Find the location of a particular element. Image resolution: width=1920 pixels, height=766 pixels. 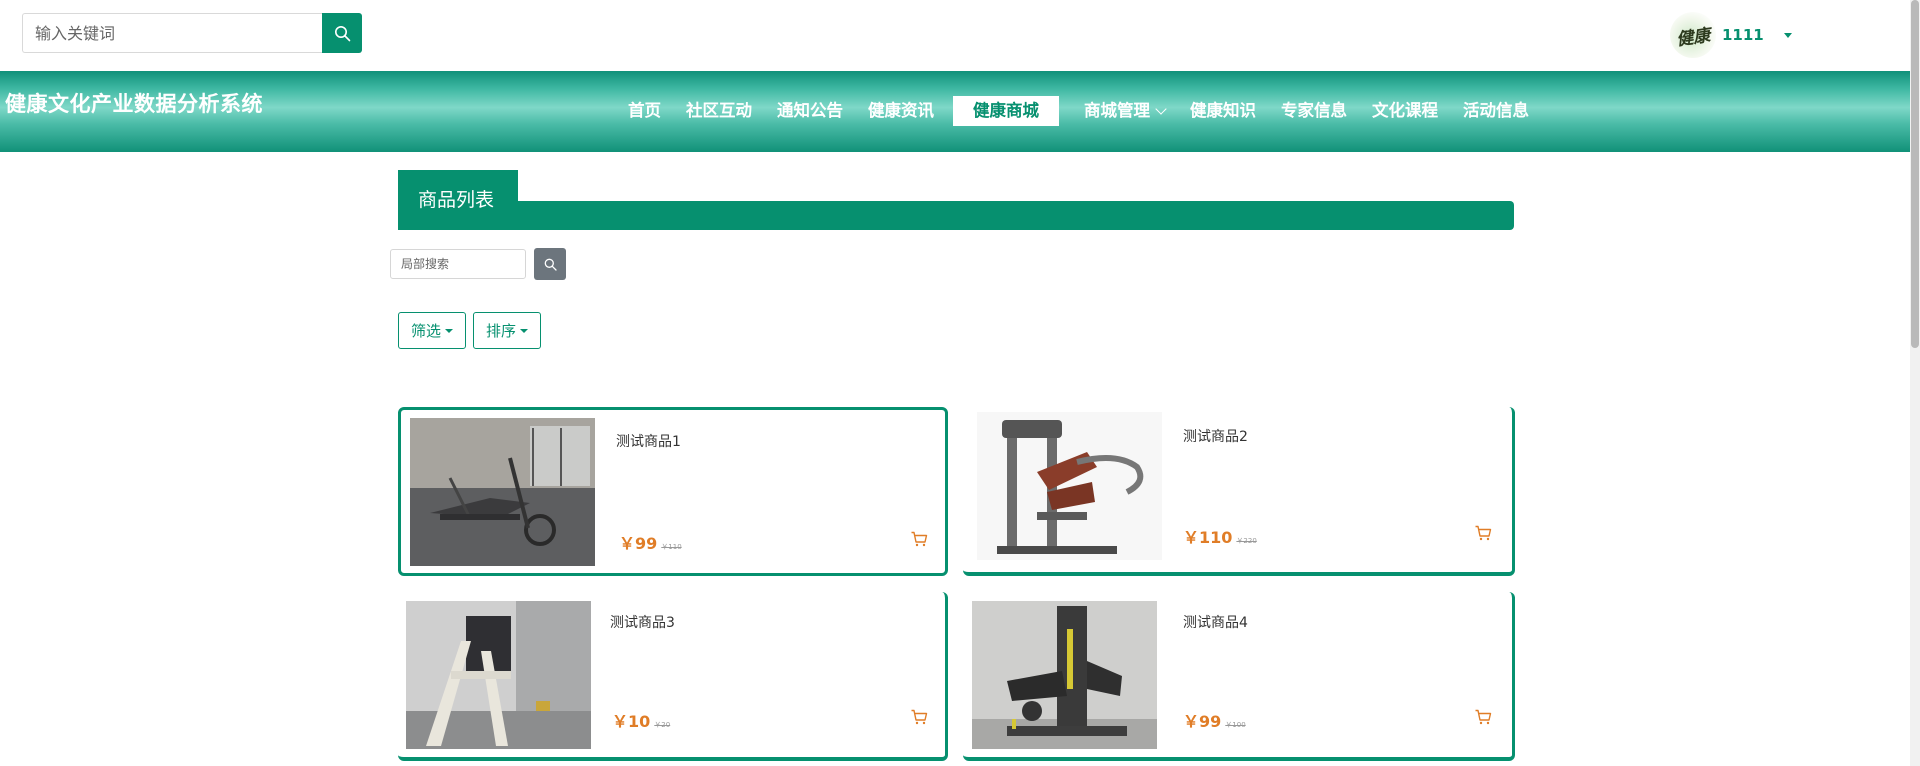

price-original: ￥20 is located at coordinates (662, 725).